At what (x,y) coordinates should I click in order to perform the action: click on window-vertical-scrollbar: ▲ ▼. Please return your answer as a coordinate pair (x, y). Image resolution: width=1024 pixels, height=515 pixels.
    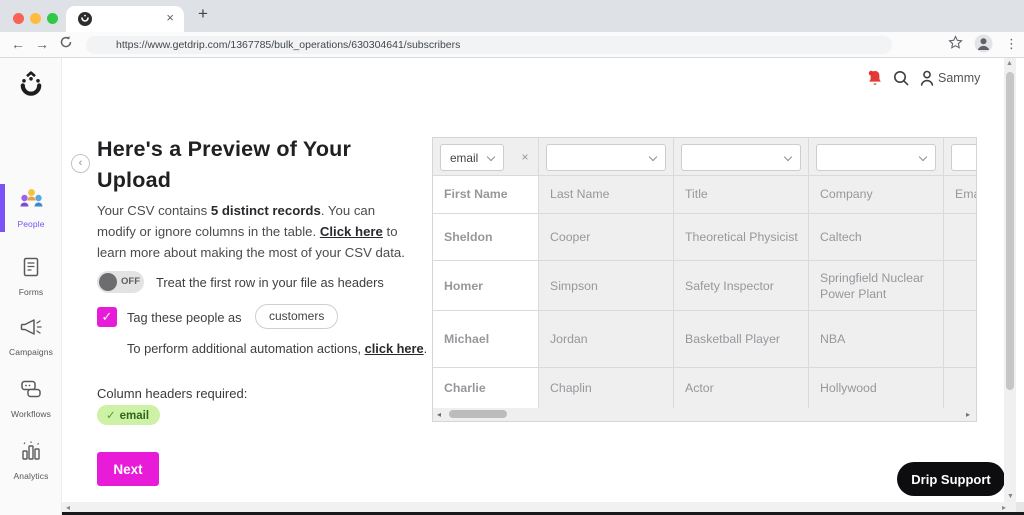
    Looking at the image, I should click on (1010, 280).